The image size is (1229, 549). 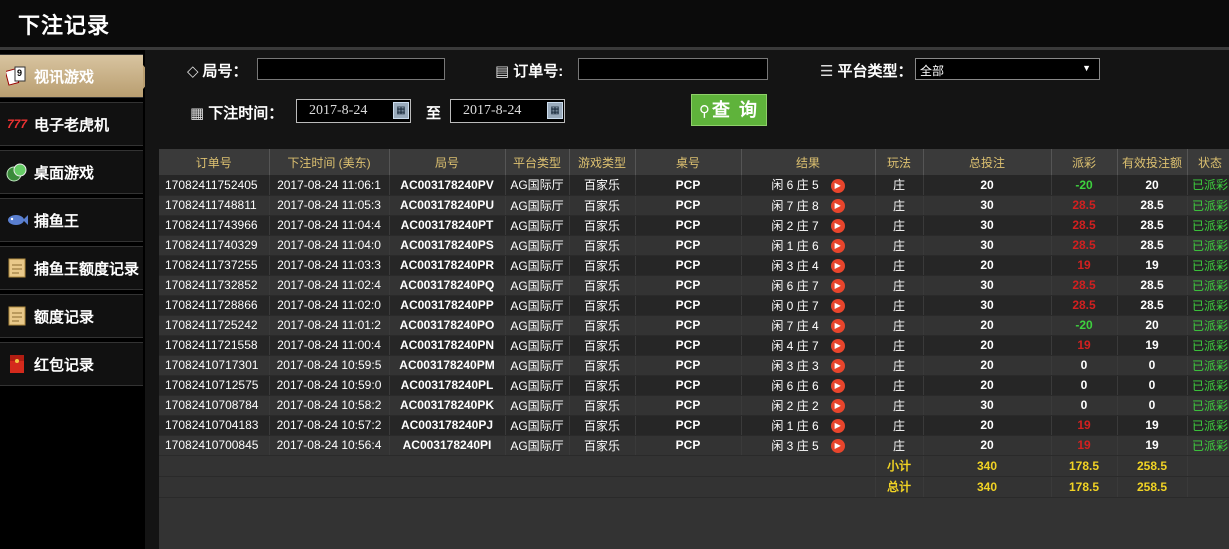 I want to click on subtotal-valid: 258.5, so click(x=1152, y=466).